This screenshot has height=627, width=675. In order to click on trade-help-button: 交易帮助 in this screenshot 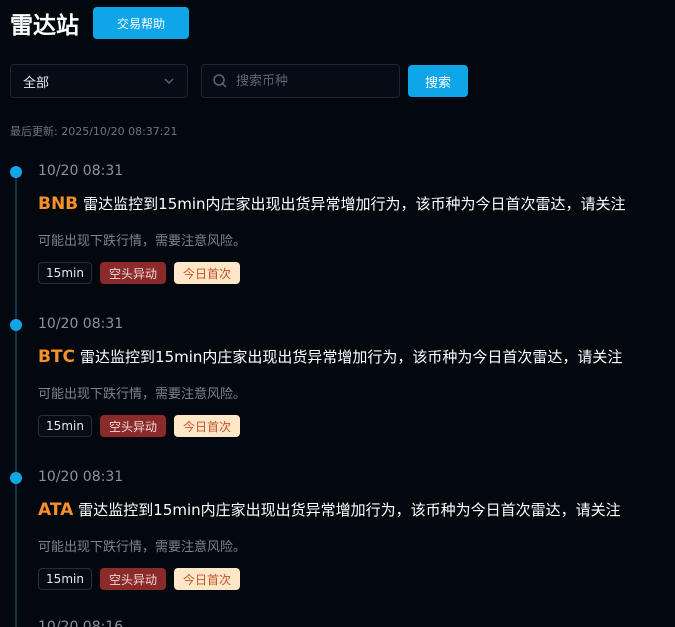, I will do `click(141, 23)`.